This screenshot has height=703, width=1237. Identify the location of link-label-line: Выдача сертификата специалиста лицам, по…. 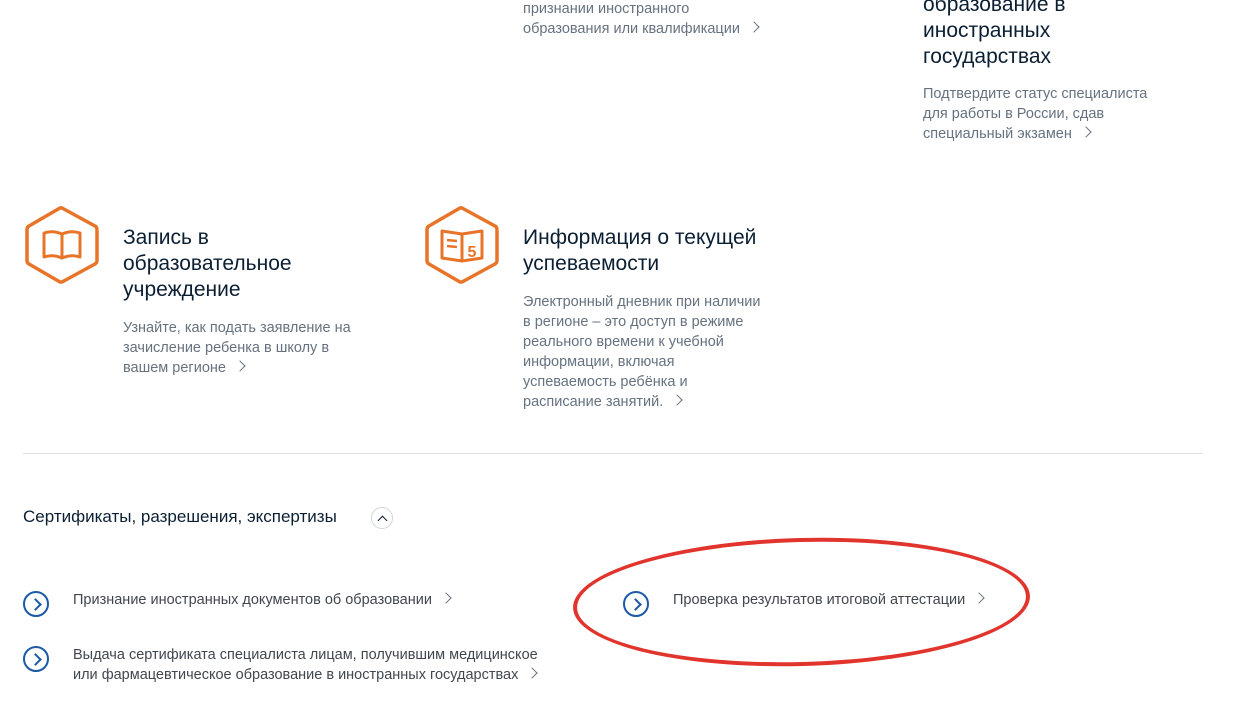
(305, 655).